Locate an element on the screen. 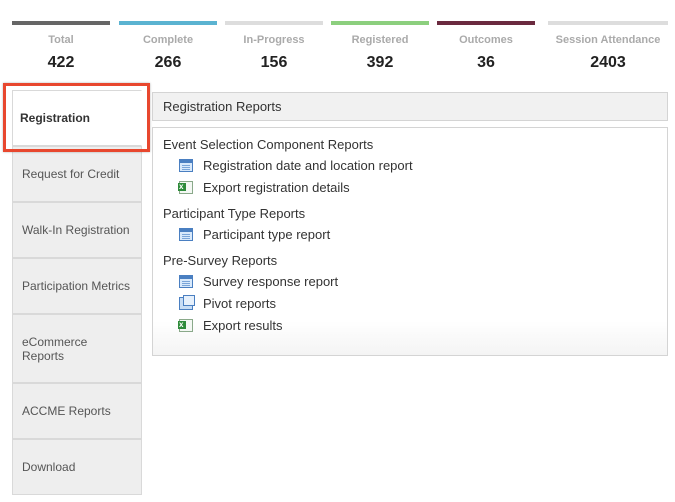  report-link: Export results is located at coordinates (230, 325).